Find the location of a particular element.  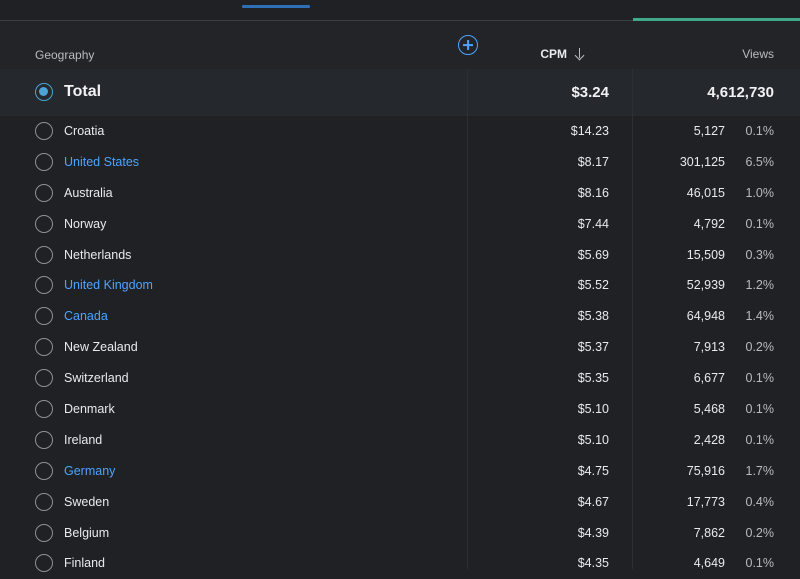

cpm-column-header: CPM is located at coordinates (562, 54).